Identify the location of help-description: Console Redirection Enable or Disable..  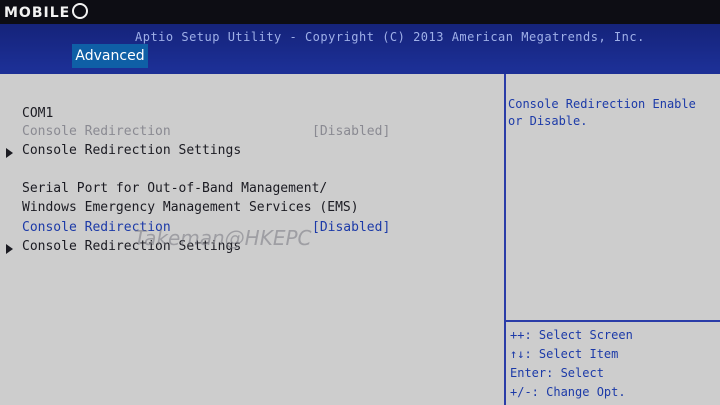
(602, 112).